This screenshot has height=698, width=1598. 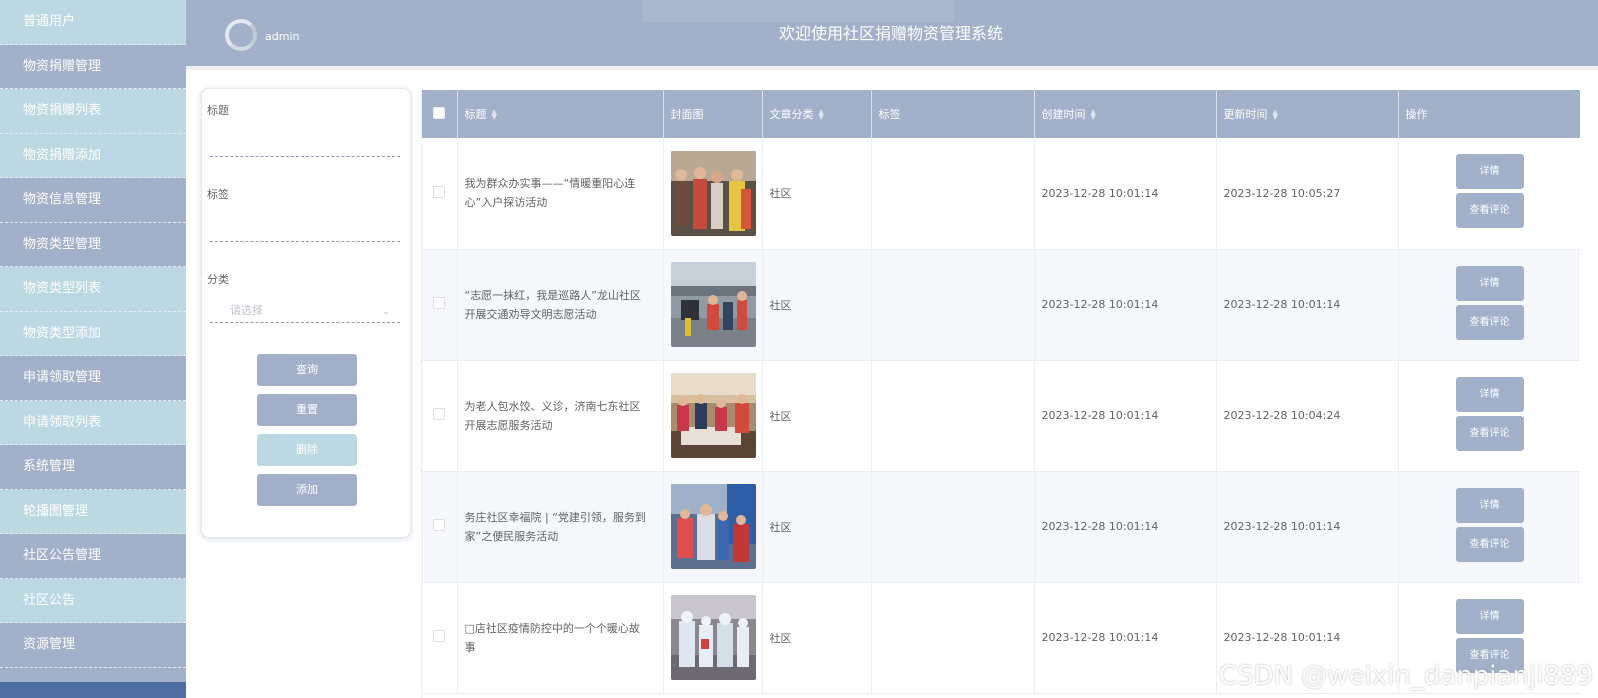 What do you see at coordinates (1307, 416) in the screenshot?
I see `row-updated-time: 2023-12-28 10:04:24` at bounding box center [1307, 416].